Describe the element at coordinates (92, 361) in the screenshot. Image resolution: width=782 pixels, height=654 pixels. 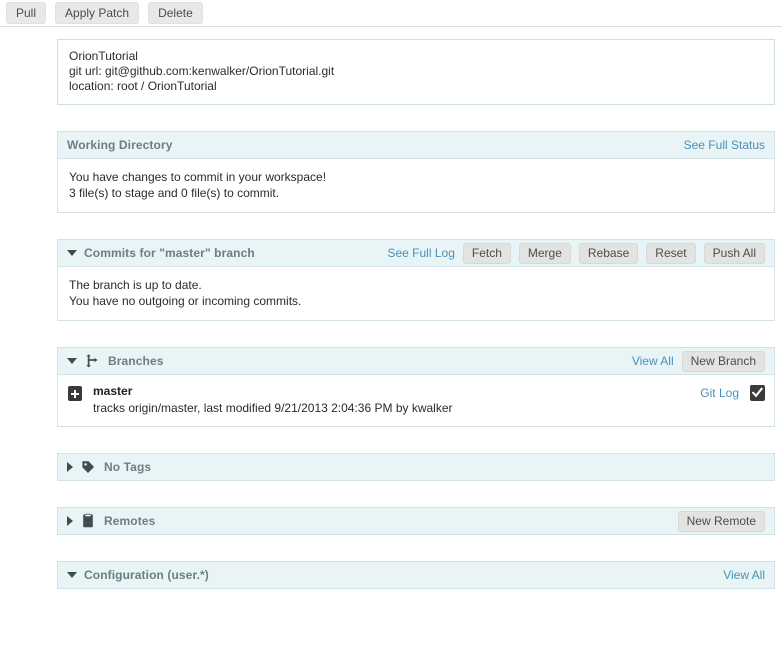
I see `git-branch-icon` at that location.